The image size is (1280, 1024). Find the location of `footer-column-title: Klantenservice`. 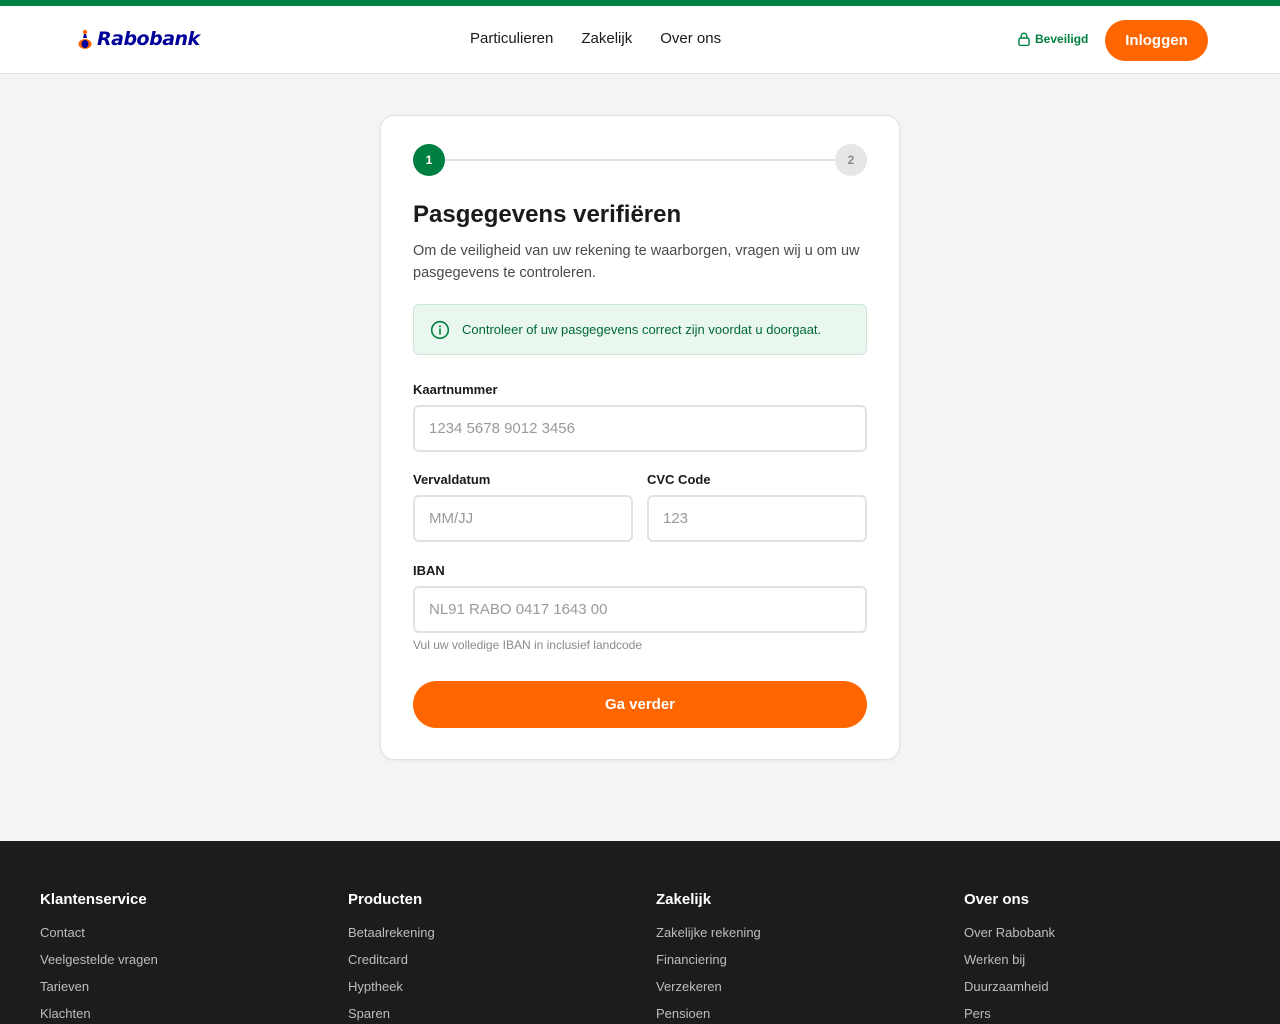

footer-column-title: Klantenservice is located at coordinates (93, 899).